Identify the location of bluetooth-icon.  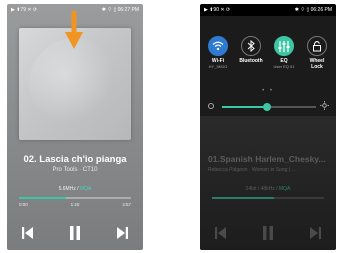
(251, 46).